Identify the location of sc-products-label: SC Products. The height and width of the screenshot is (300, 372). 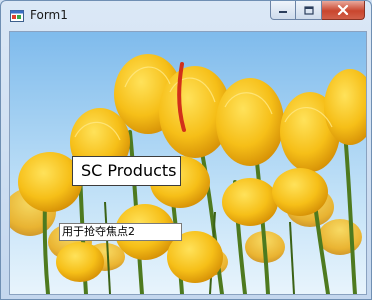
(126, 171).